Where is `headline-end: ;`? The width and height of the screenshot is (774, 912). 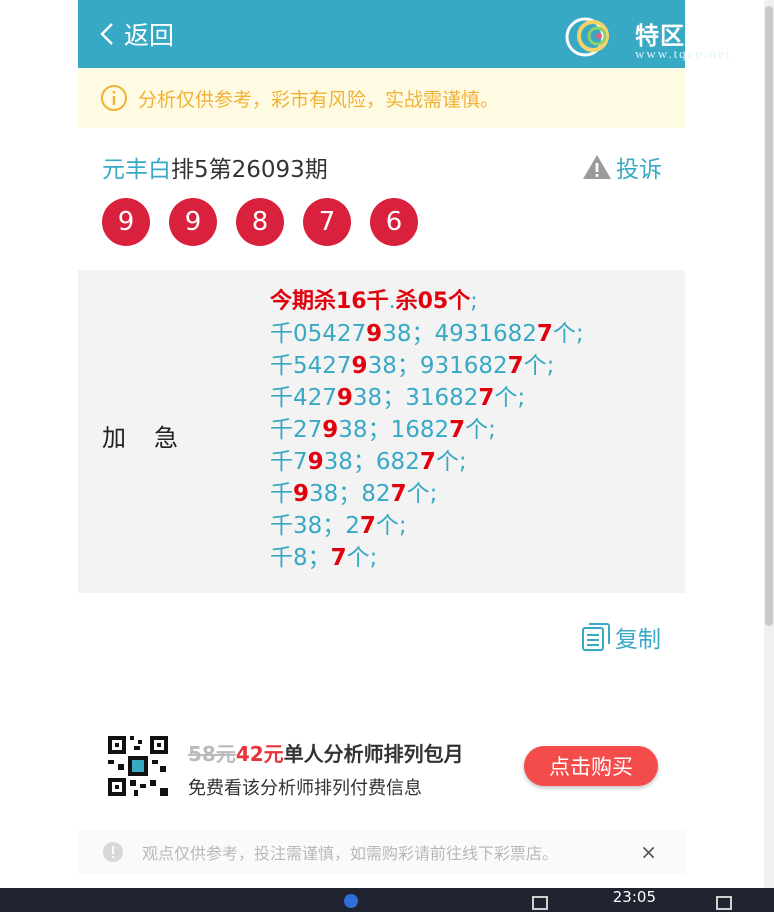
headline-end: ; is located at coordinates (474, 301).